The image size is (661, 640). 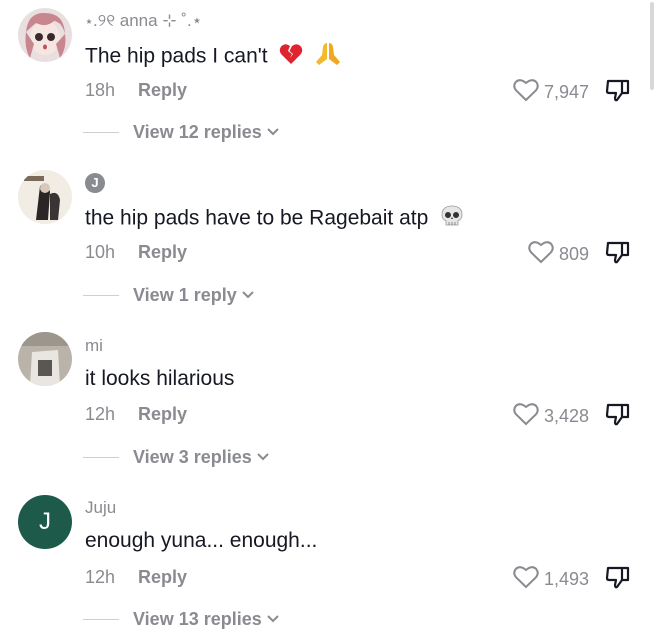 What do you see at coordinates (291, 57) in the screenshot?
I see `broken-heart-icon` at bounding box center [291, 57].